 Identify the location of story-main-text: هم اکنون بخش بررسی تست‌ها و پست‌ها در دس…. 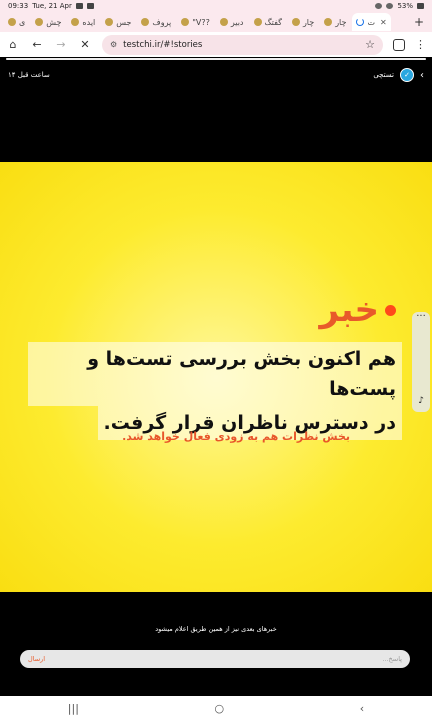
(215, 391).